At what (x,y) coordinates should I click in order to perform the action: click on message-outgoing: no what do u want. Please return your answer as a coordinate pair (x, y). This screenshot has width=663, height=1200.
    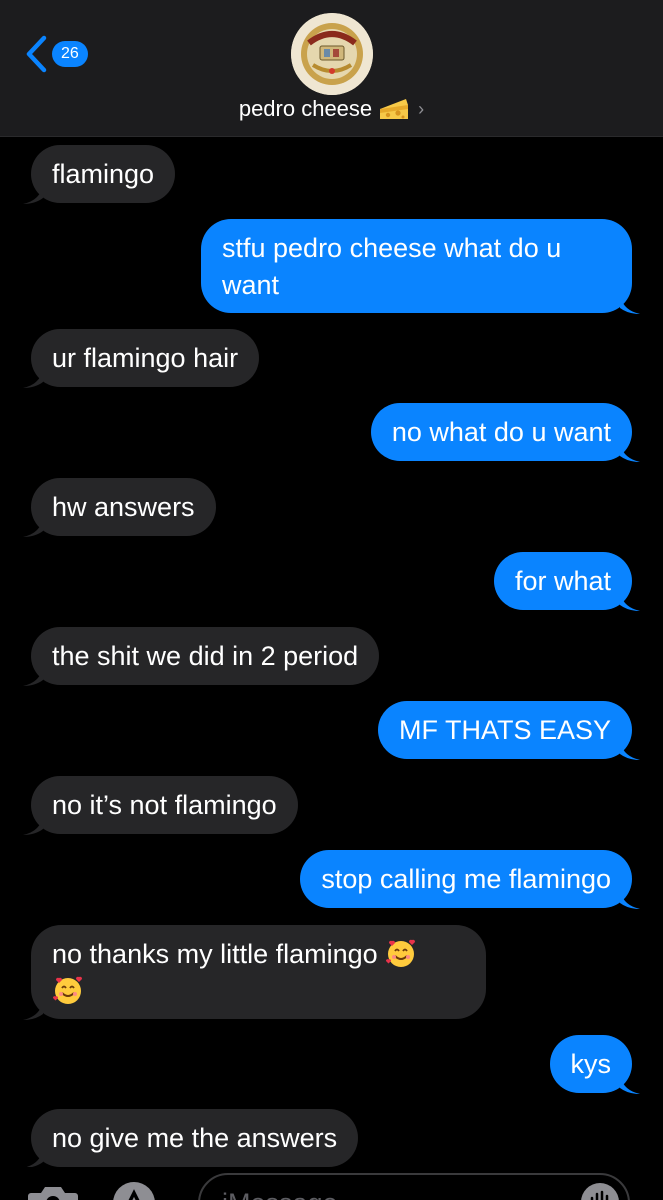
    Looking at the image, I should click on (505, 432).